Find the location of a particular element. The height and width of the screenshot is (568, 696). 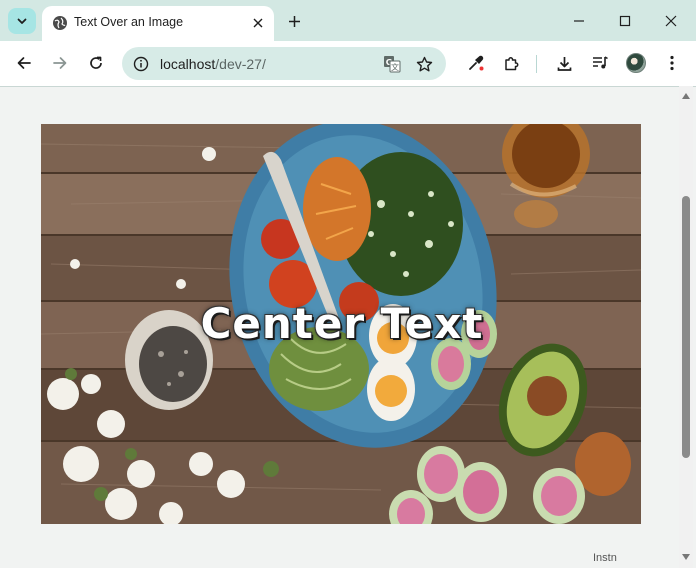

arrow-right-icon is located at coordinates (60, 63).